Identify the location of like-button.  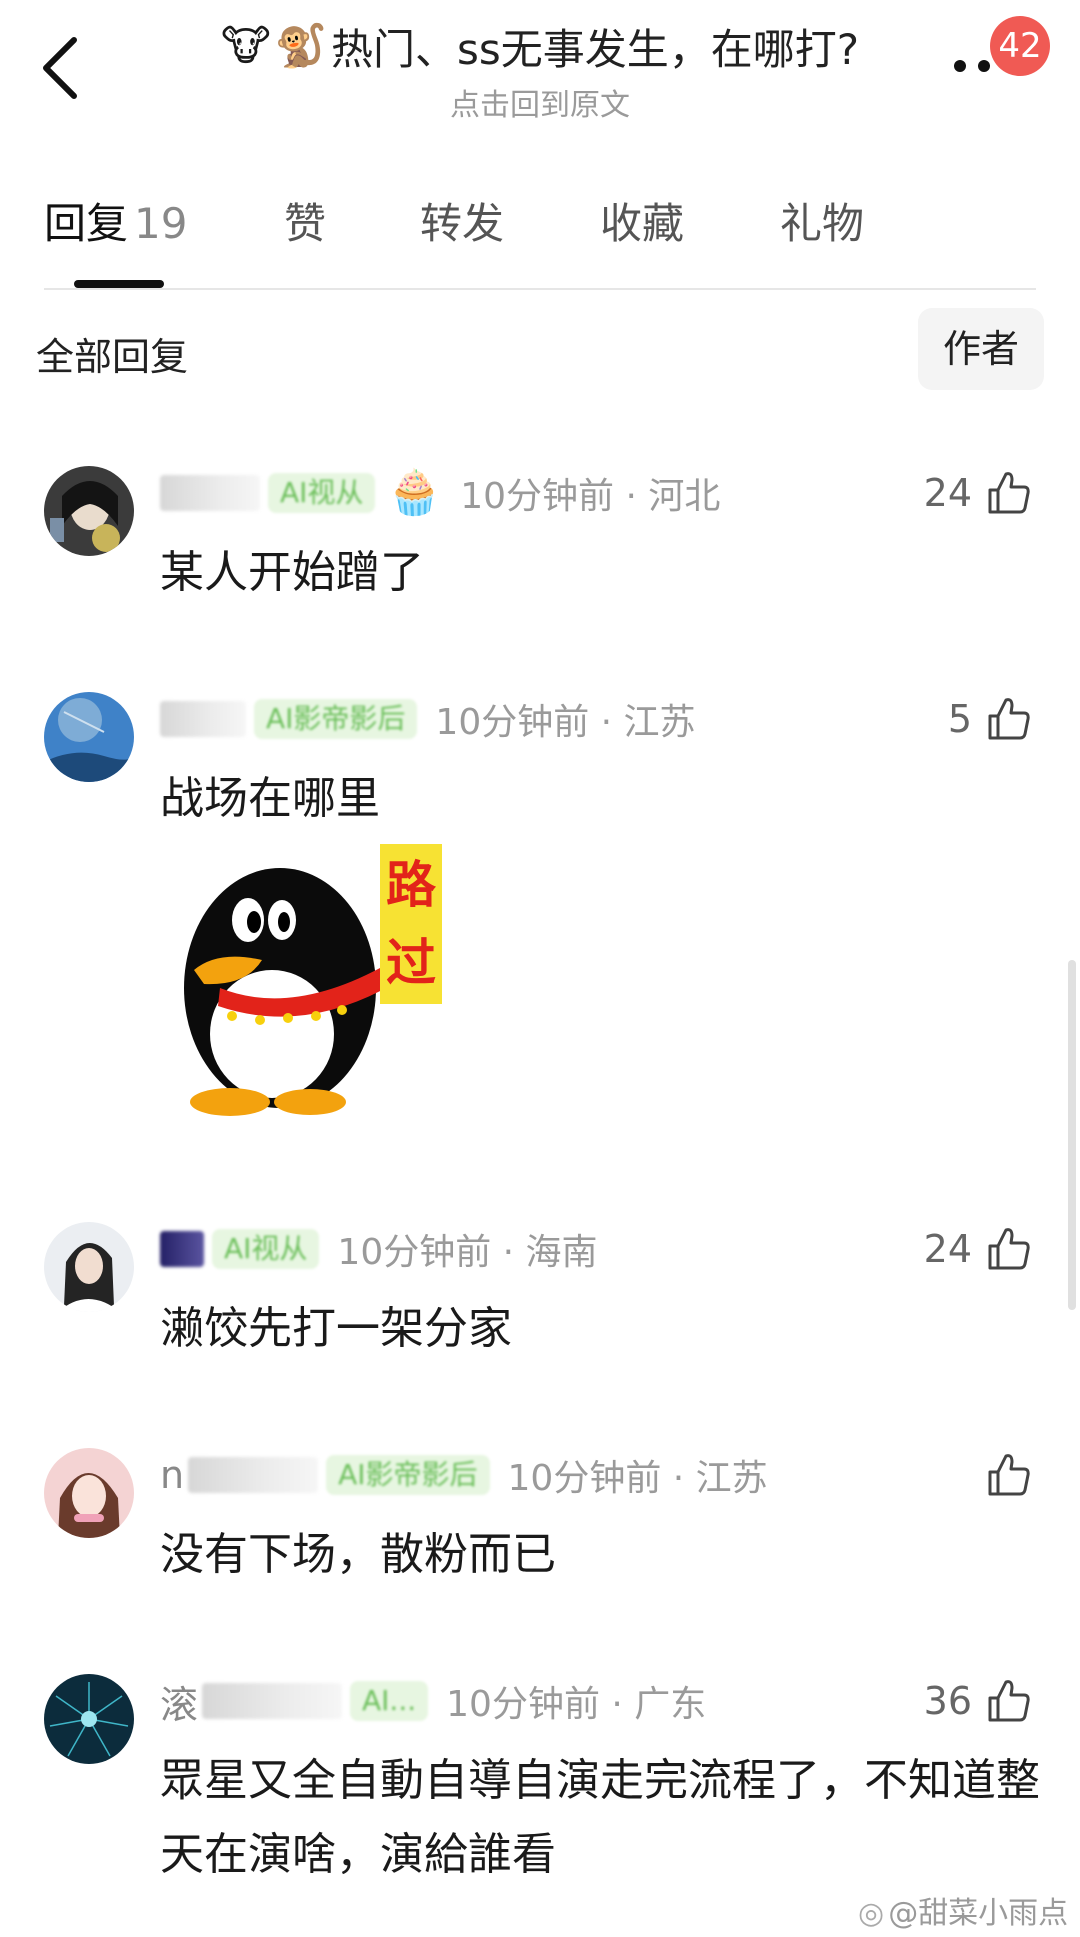
(1003, 1475).